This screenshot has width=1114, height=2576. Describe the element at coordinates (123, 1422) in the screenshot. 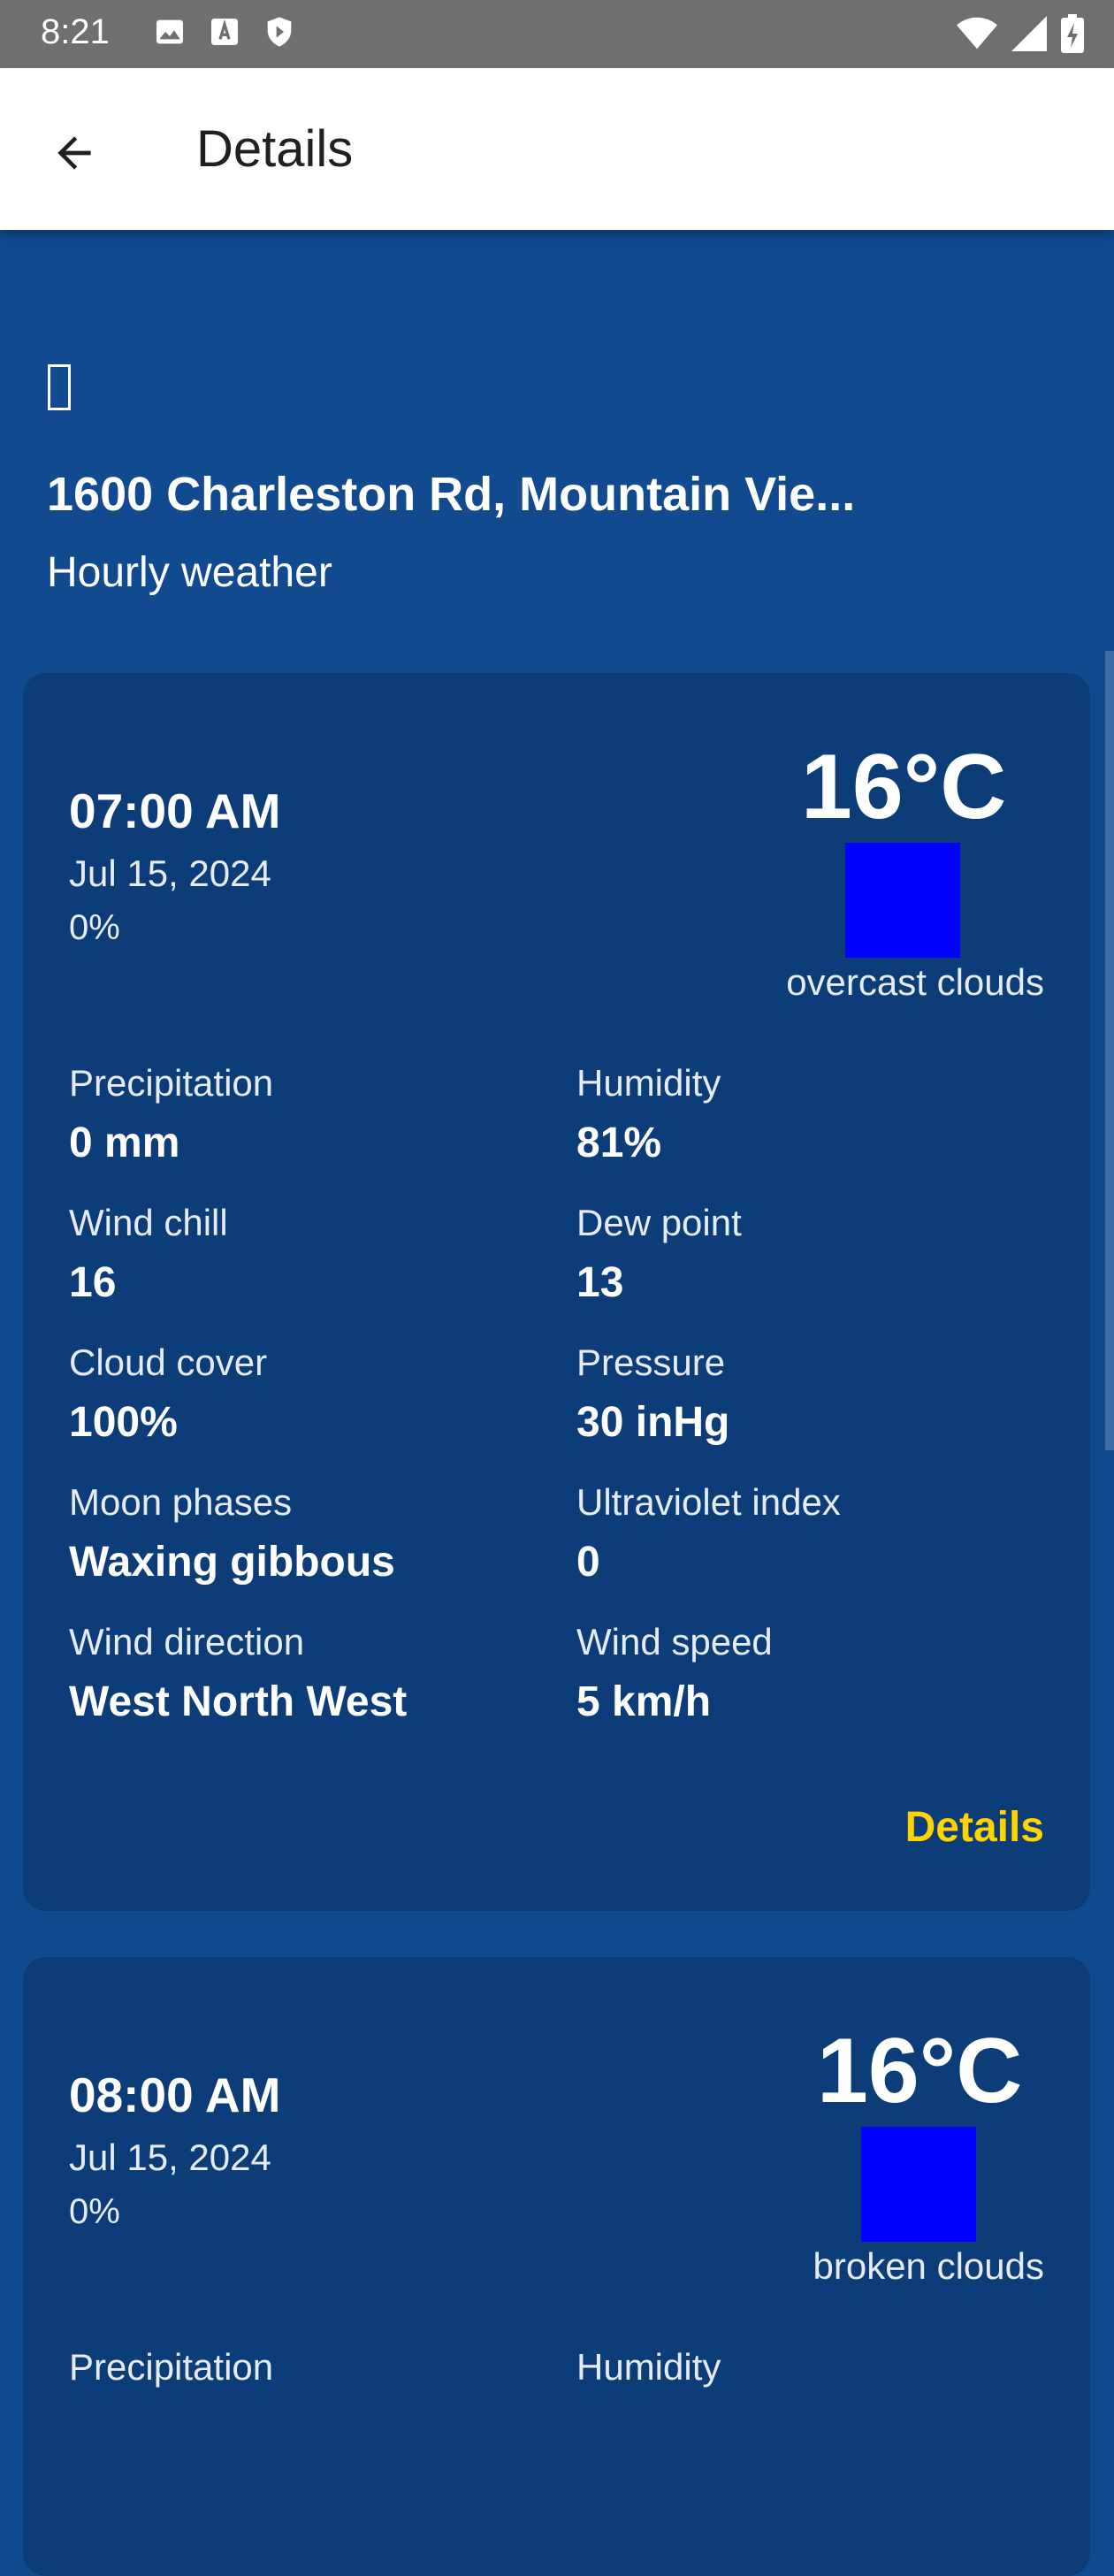

I see `metric-value-cloud-cover: 100%` at that location.